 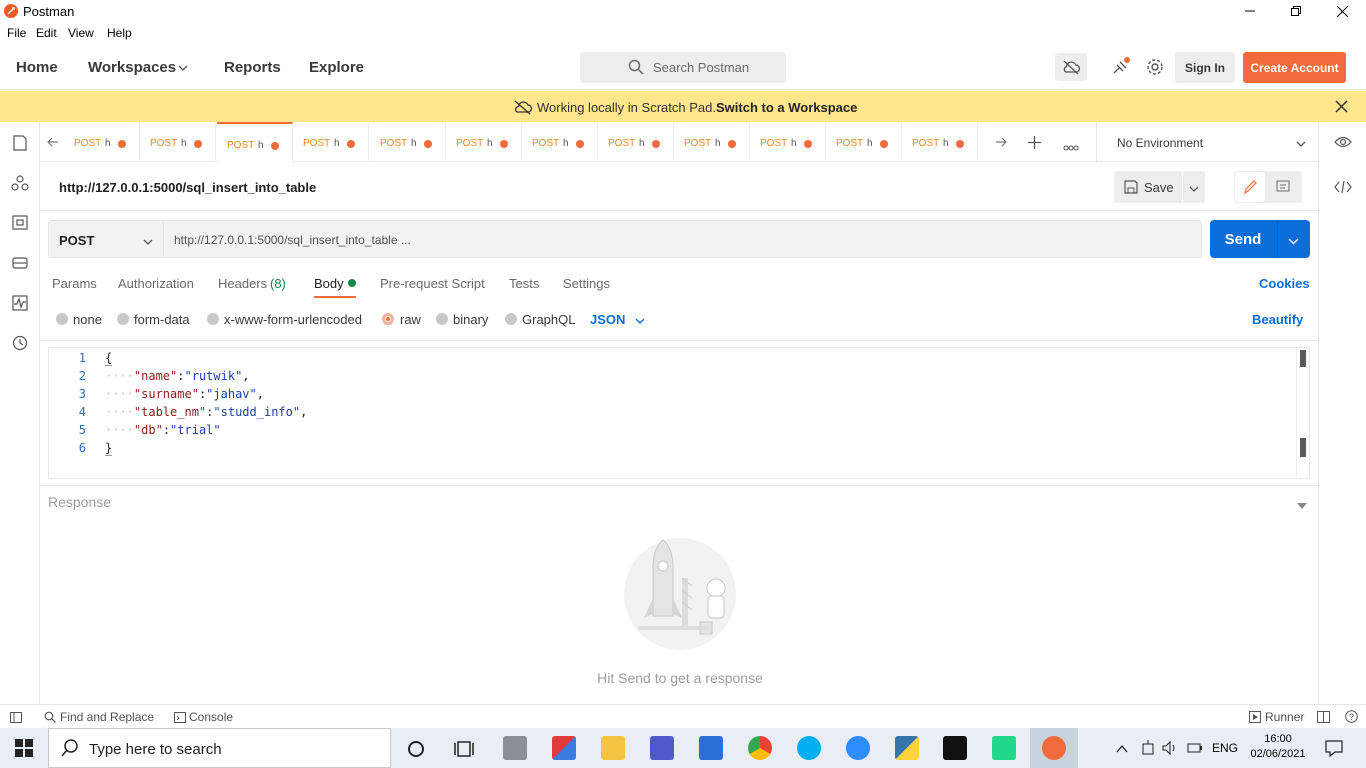 What do you see at coordinates (586, 283) in the screenshot?
I see `tab-settings: Settings` at bounding box center [586, 283].